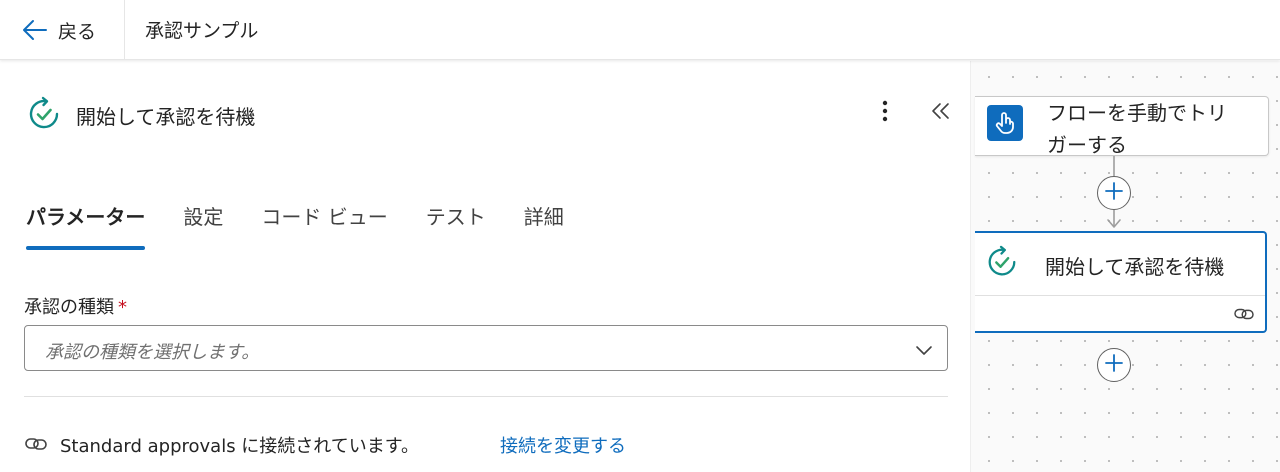  Describe the element at coordinates (1135, 267) in the screenshot. I see `approval-node-label: 開始して承認を待機` at that location.